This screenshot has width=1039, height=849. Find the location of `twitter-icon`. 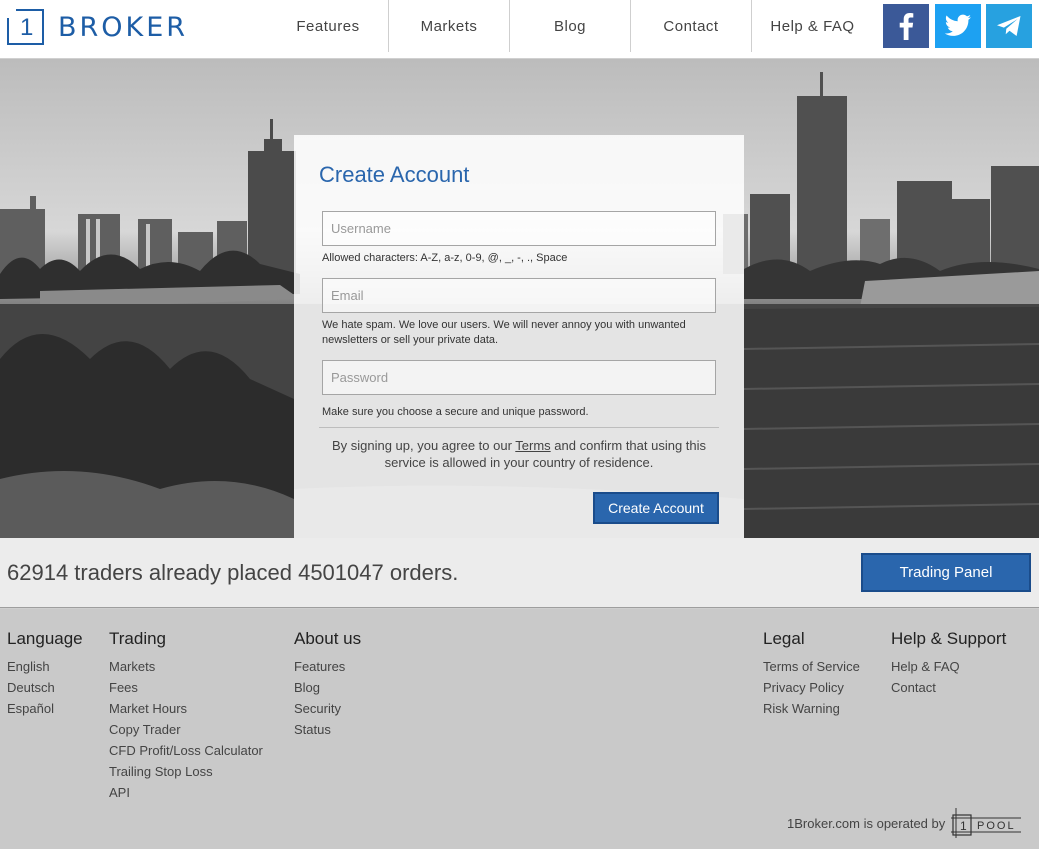

twitter-icon is located at coordinates (957, 25).